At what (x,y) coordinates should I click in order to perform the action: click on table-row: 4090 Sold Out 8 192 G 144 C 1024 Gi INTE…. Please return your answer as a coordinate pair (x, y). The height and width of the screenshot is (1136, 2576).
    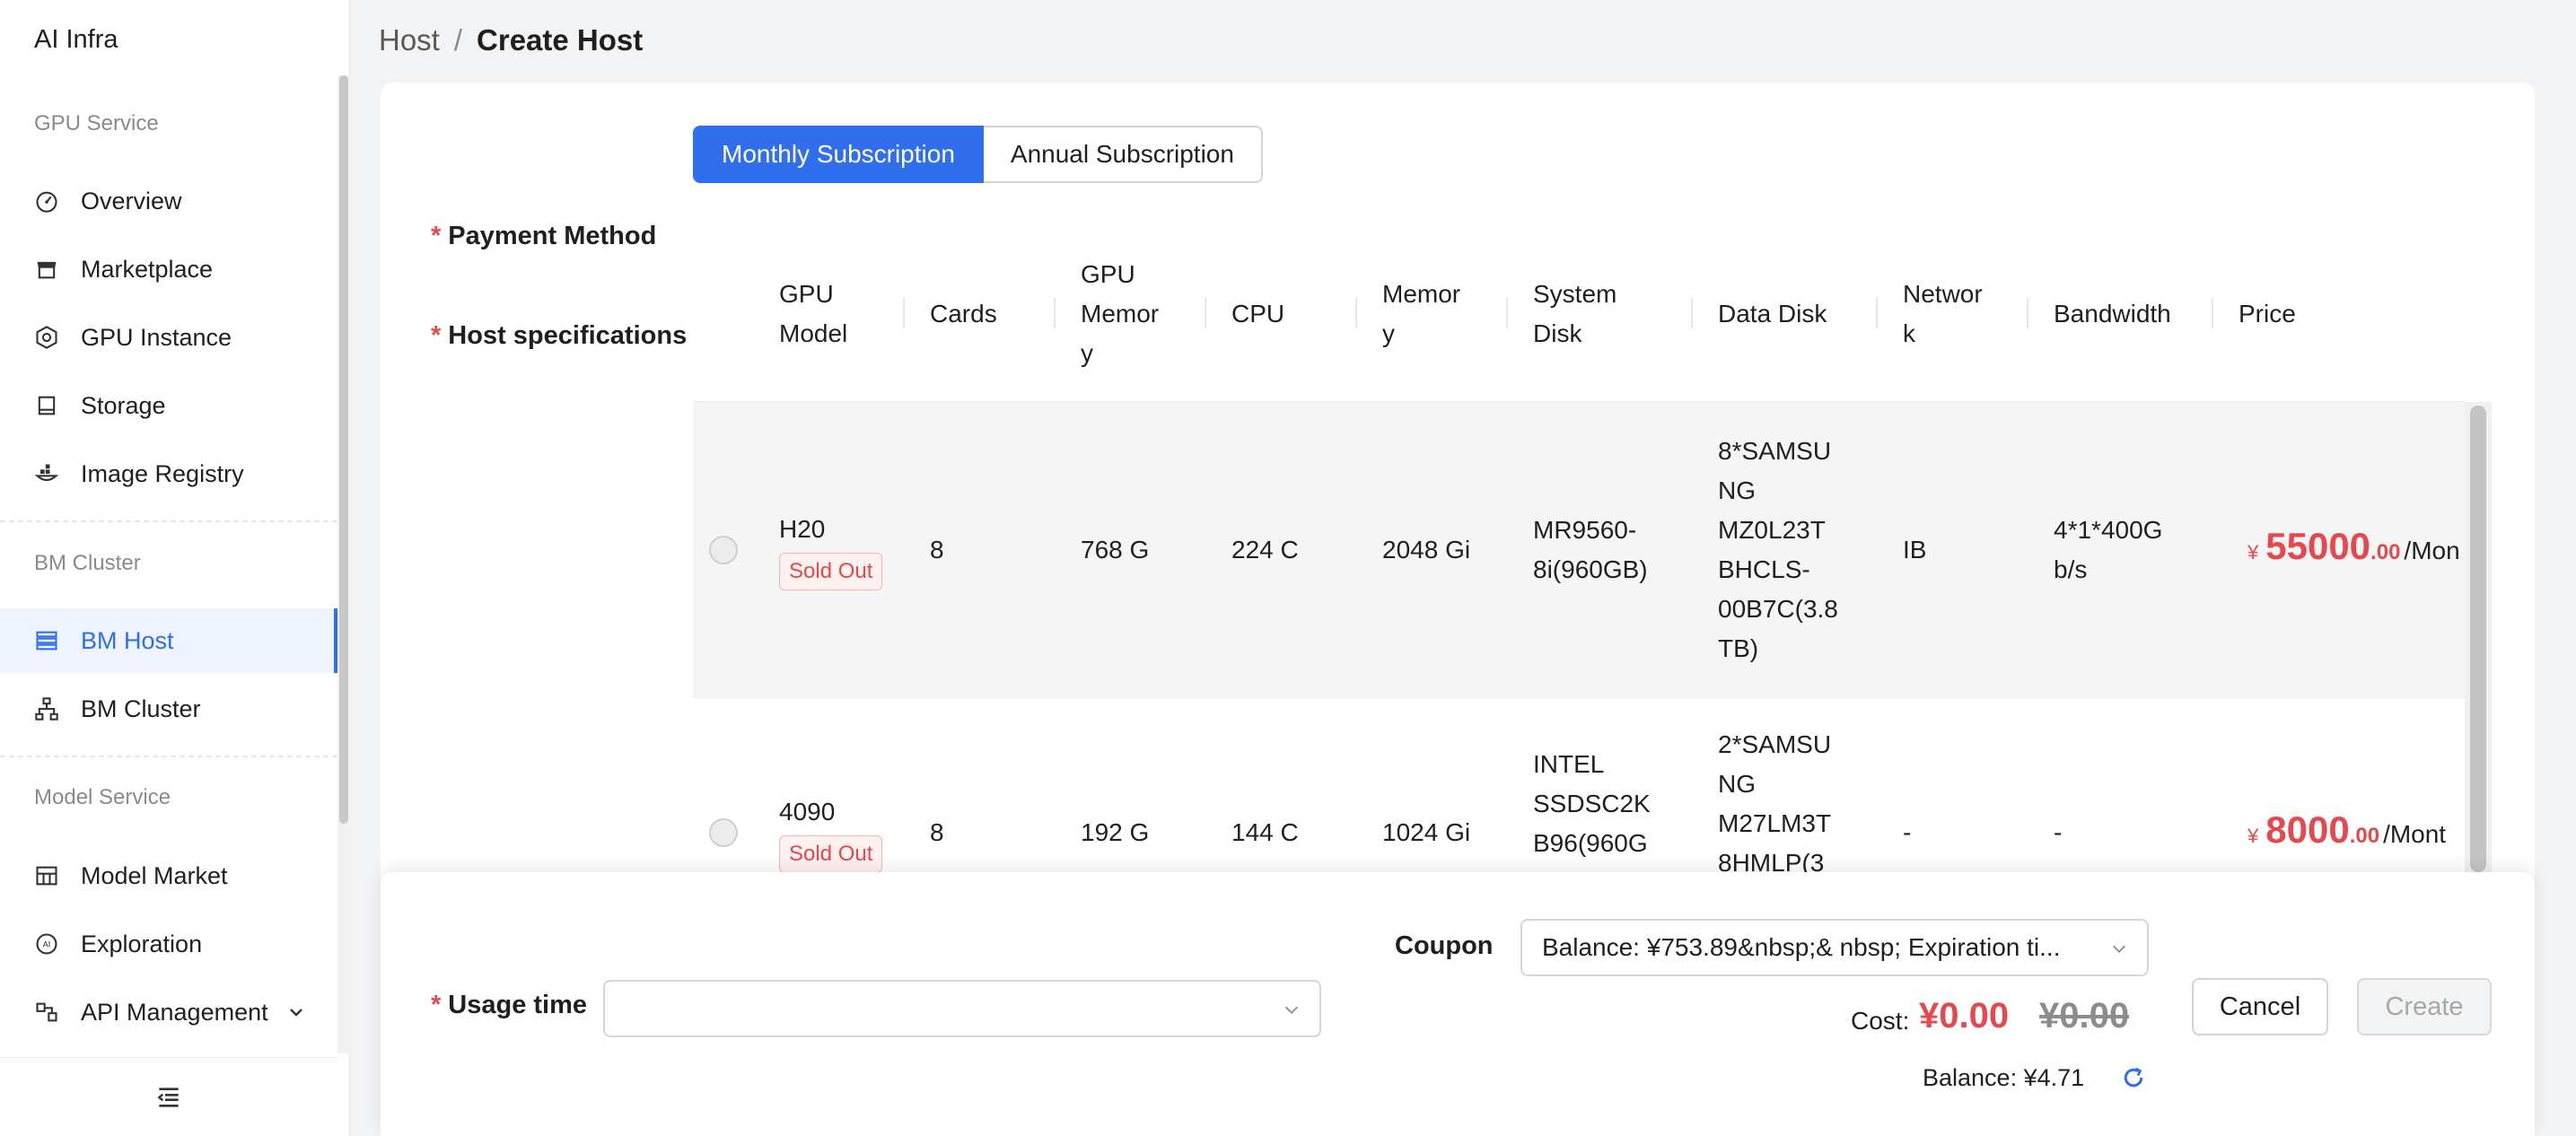
    Looking at the image, I should click on (1579, 785).